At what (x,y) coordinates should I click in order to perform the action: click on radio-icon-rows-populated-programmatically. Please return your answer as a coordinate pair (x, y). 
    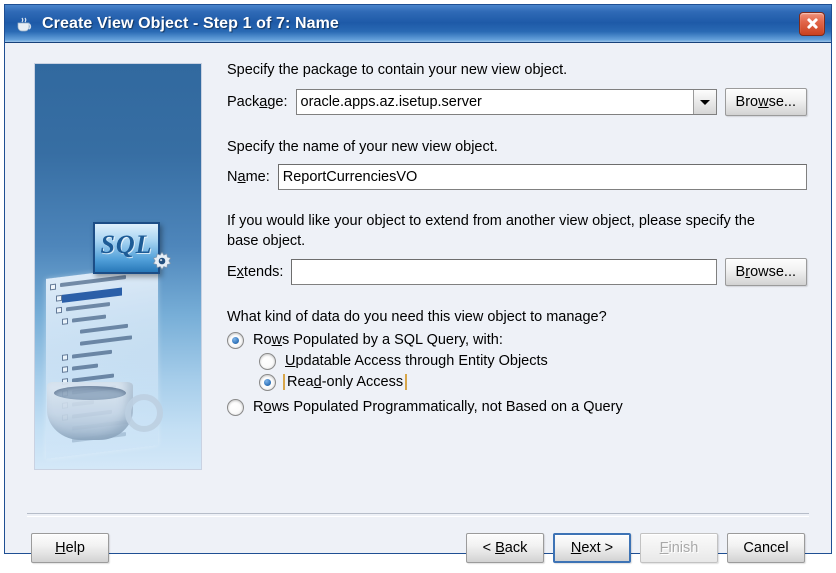
    Looking at the image, I should click on (235, 407).